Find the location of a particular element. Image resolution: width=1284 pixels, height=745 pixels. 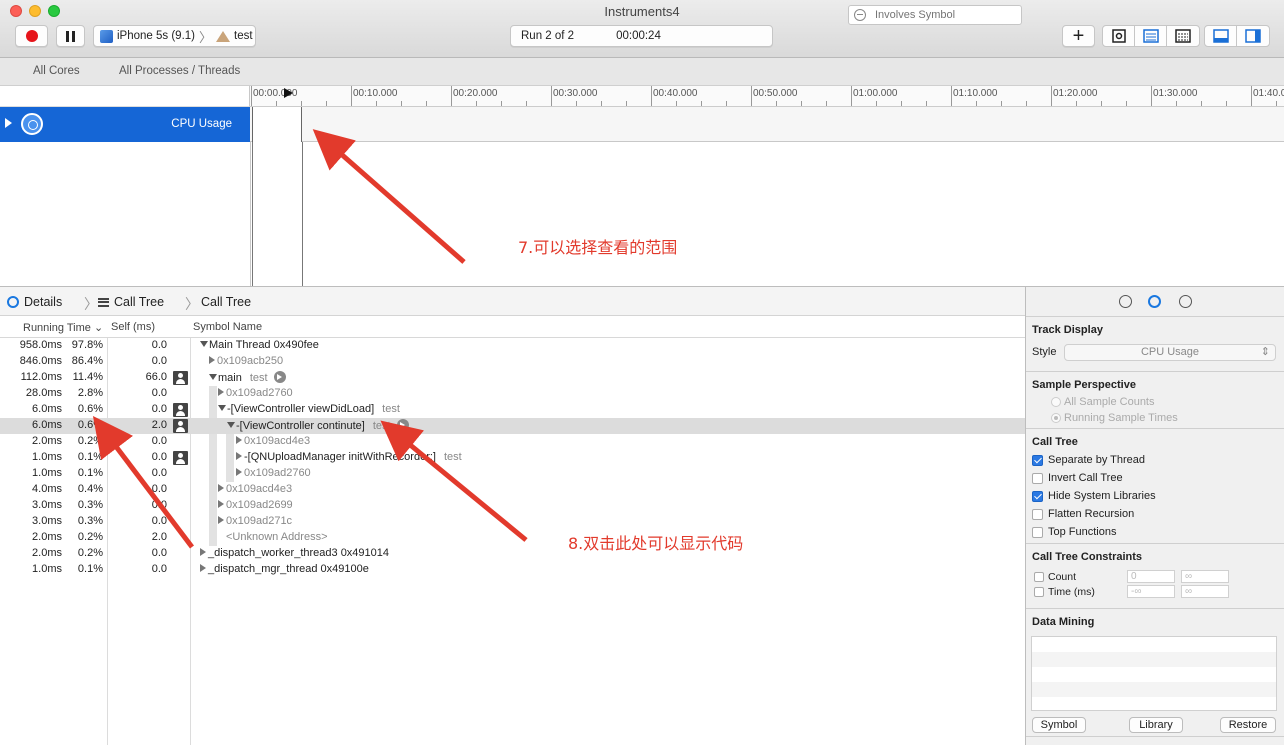

symbol-cell: -[ViewController continute] test is located at coordinates (318, 425).